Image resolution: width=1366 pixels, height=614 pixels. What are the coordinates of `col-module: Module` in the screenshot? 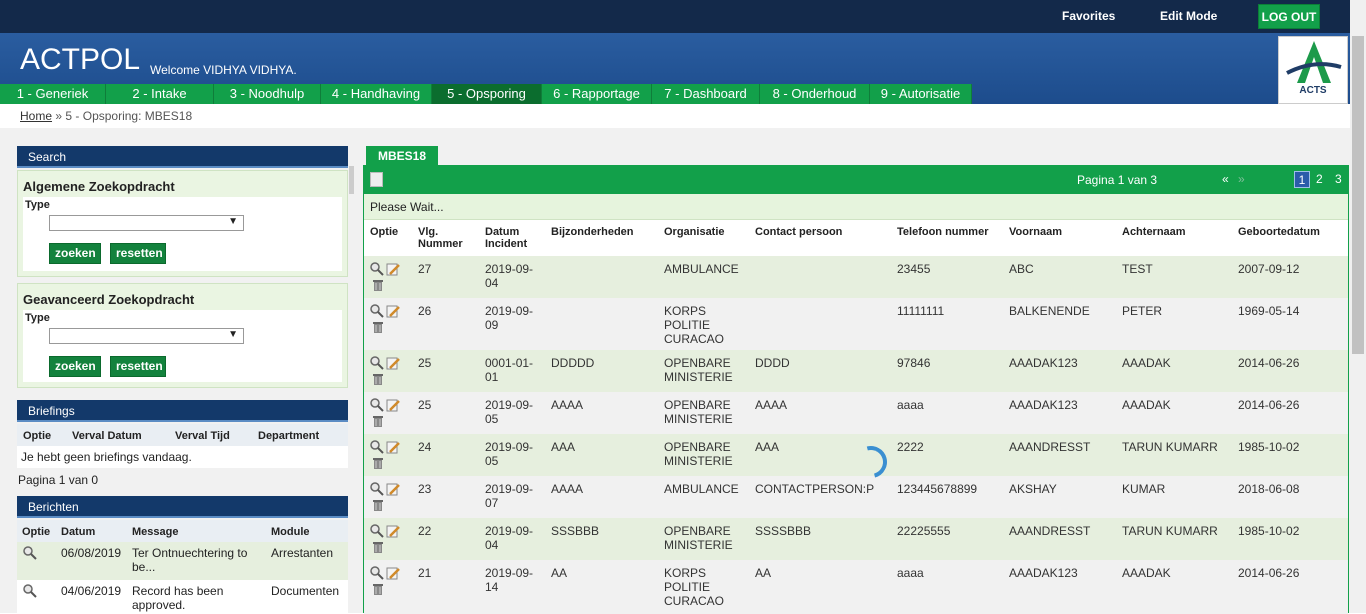 It's located at (290, 532).